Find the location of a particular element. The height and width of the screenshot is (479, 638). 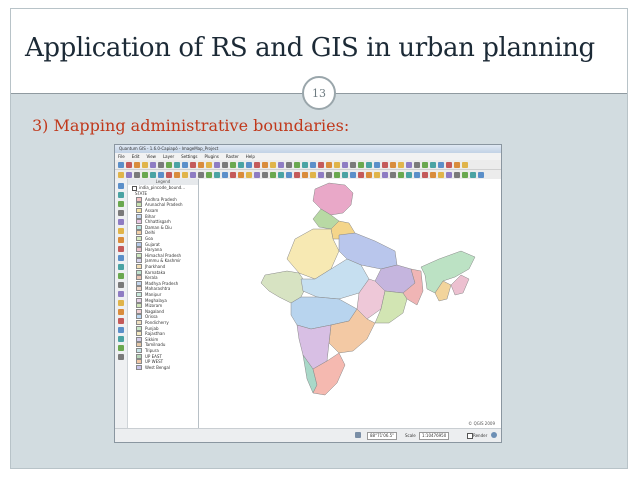

menu-item: Plugins is located at coordinates (212, 156).